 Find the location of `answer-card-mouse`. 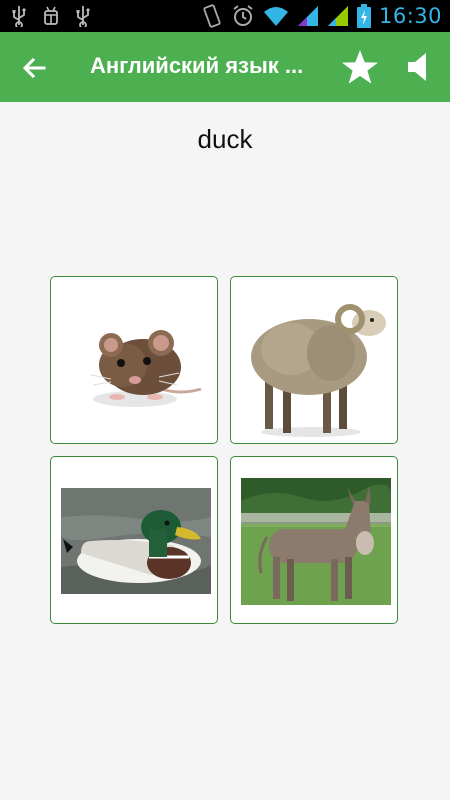

answer-card-mouse is located at coordinates (134, 360).